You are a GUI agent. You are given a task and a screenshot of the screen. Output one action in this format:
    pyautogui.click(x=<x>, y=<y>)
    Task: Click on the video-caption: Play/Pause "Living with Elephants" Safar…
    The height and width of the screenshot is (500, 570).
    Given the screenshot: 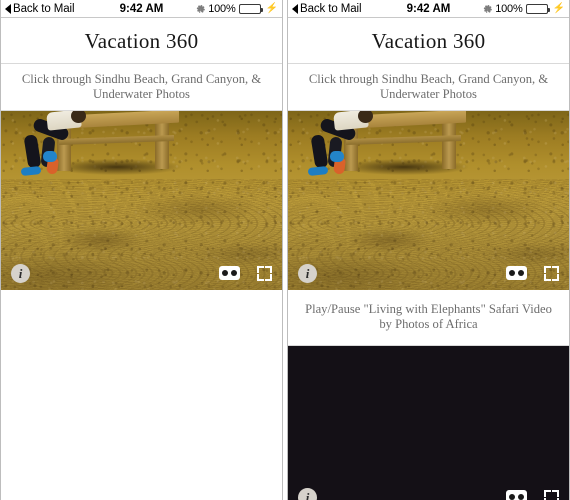 What is the action you would take?
    pyautogui.click(x=428, y=318)
    